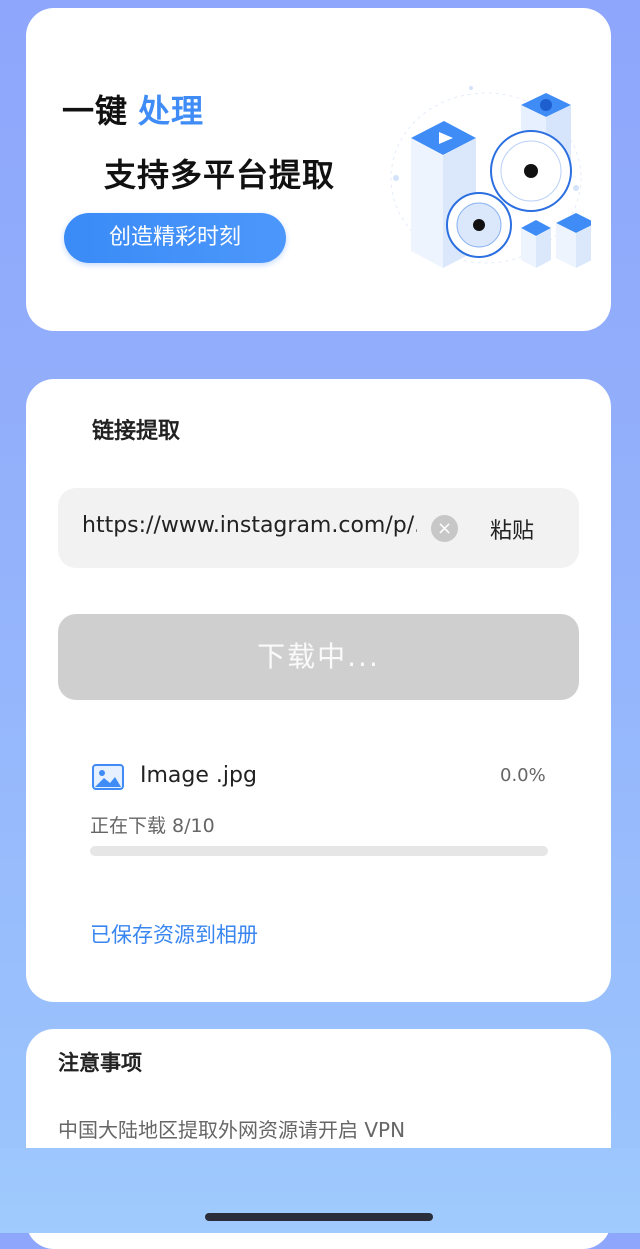  What do you see at coordinates (175, 238) in the screenshot?
I see `hero-pill-button: 创造精彩时刻` at bounding box center [175, 238].